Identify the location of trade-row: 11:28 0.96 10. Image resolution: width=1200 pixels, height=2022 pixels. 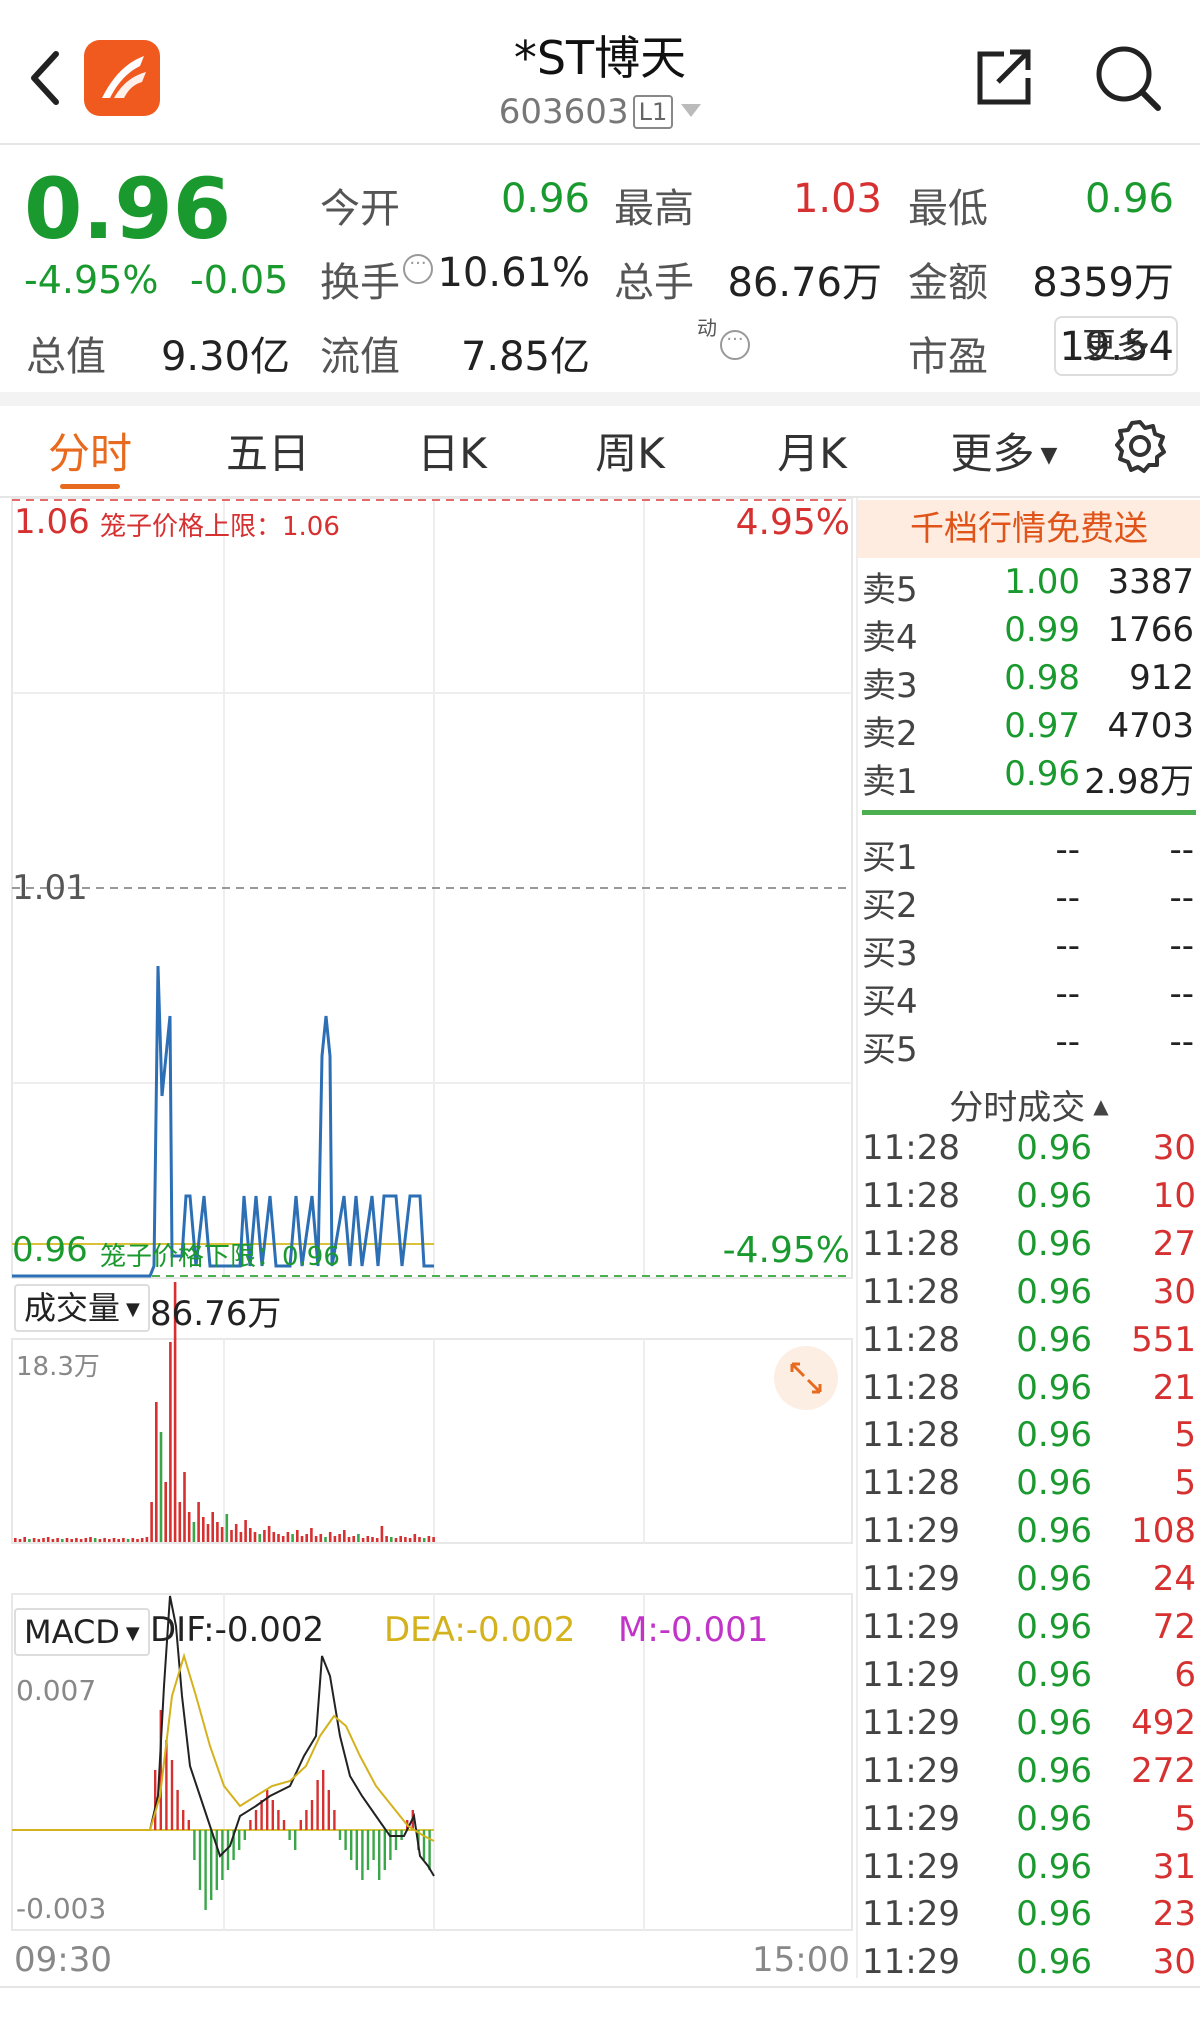
(1029, 1200).